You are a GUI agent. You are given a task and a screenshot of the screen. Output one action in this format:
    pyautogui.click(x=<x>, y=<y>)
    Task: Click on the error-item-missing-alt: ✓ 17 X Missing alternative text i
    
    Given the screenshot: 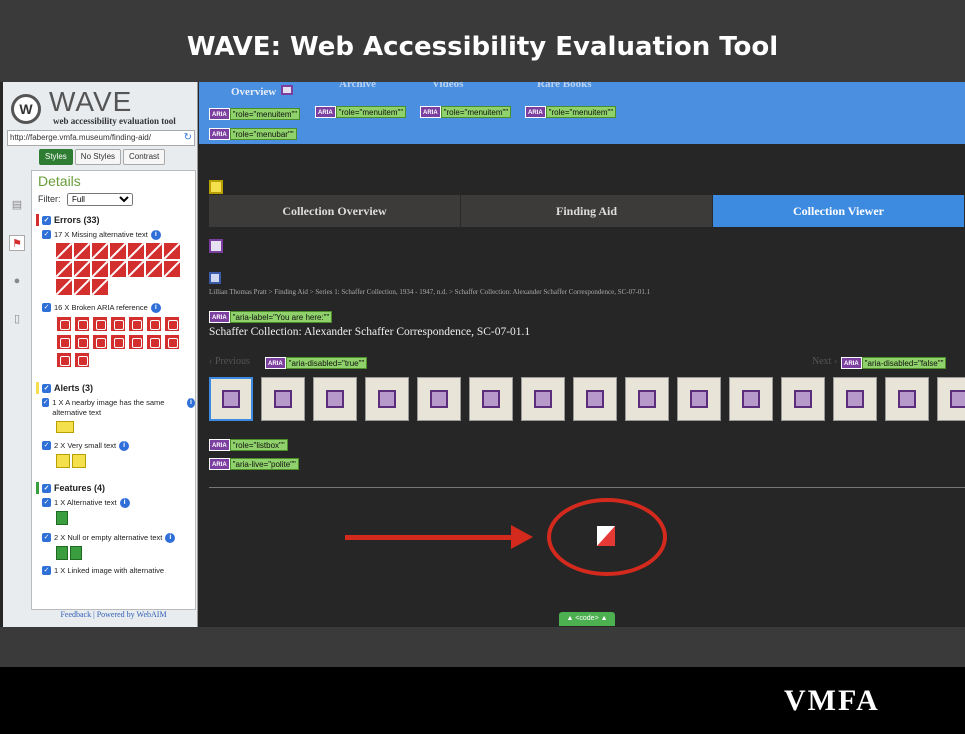 What is the action you would take?
    pyautogui.click(x=118, y=235)
    